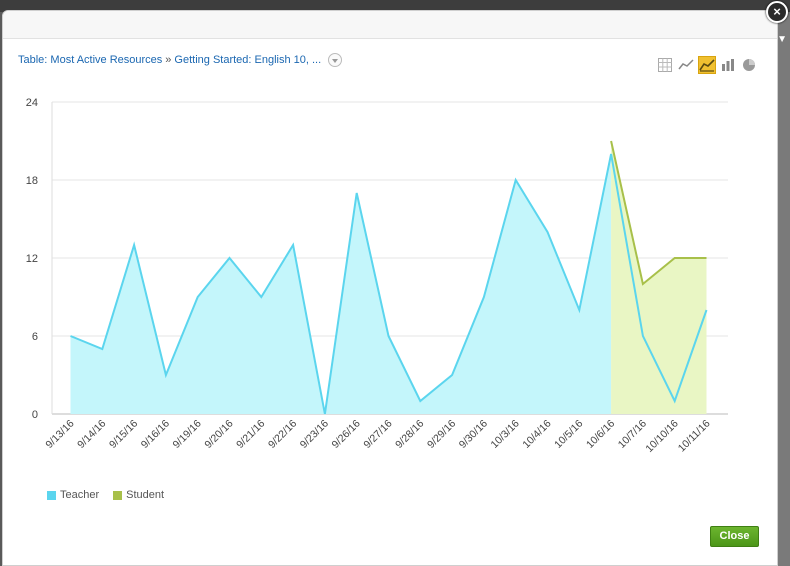 The width and height of the screenshot is (790, 566). What do you see at coordinates (32, 259) in the screenshot?
I see `y-tick-label: 12` at bounding box center [32, 259].